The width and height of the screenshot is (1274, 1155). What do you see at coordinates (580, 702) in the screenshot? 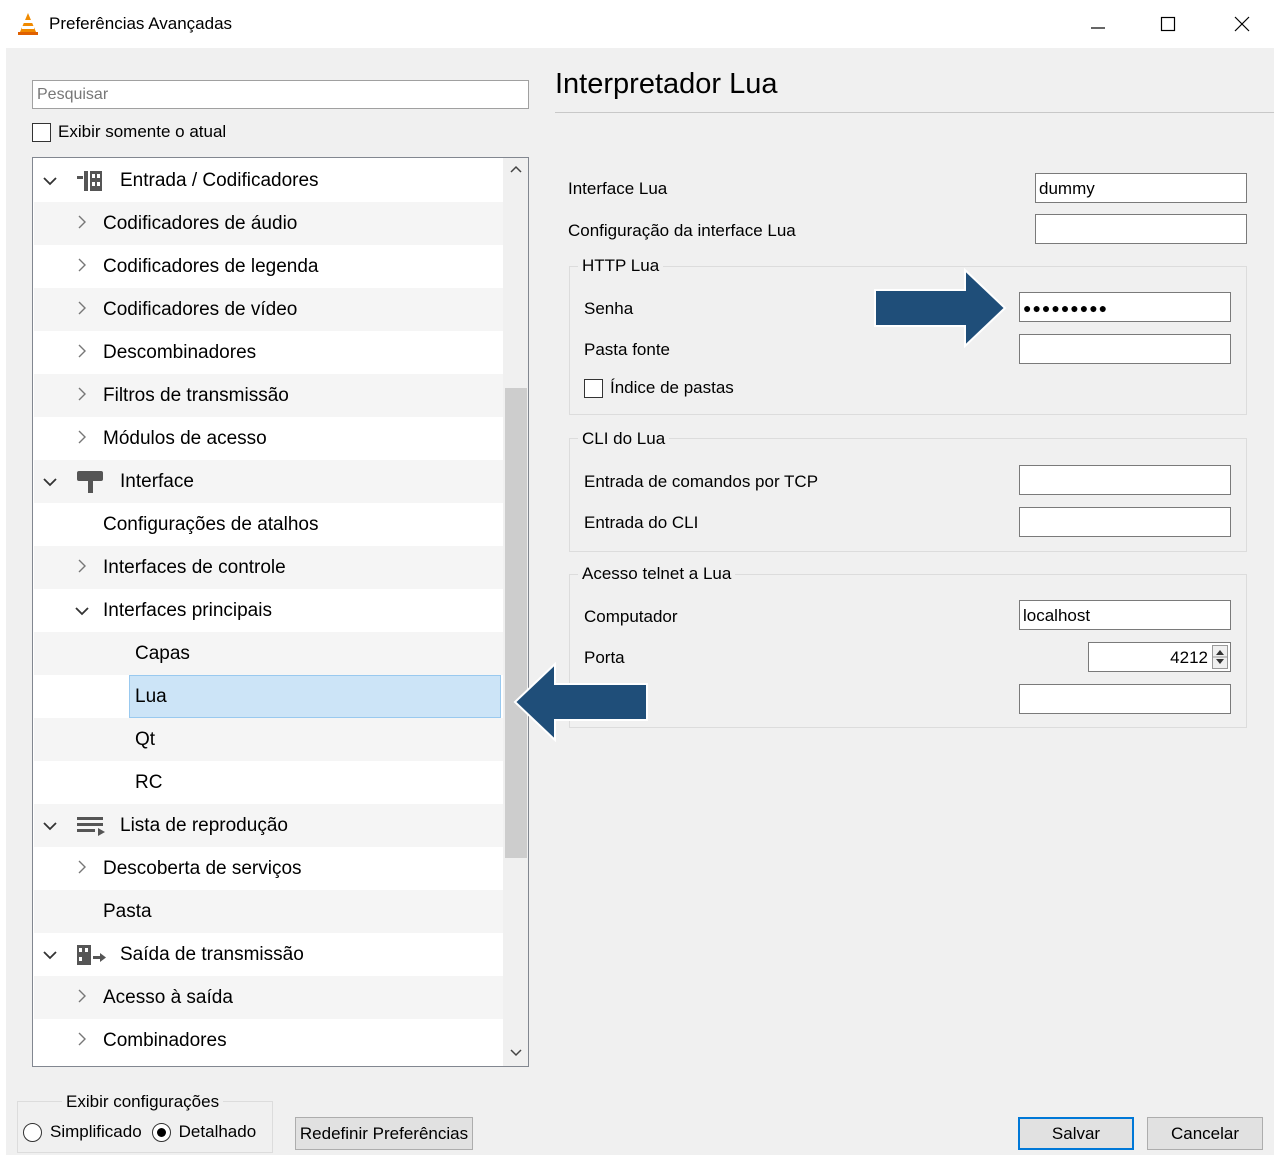
I see `callout-arrow-left-icon` at bounding box center [580, 702].